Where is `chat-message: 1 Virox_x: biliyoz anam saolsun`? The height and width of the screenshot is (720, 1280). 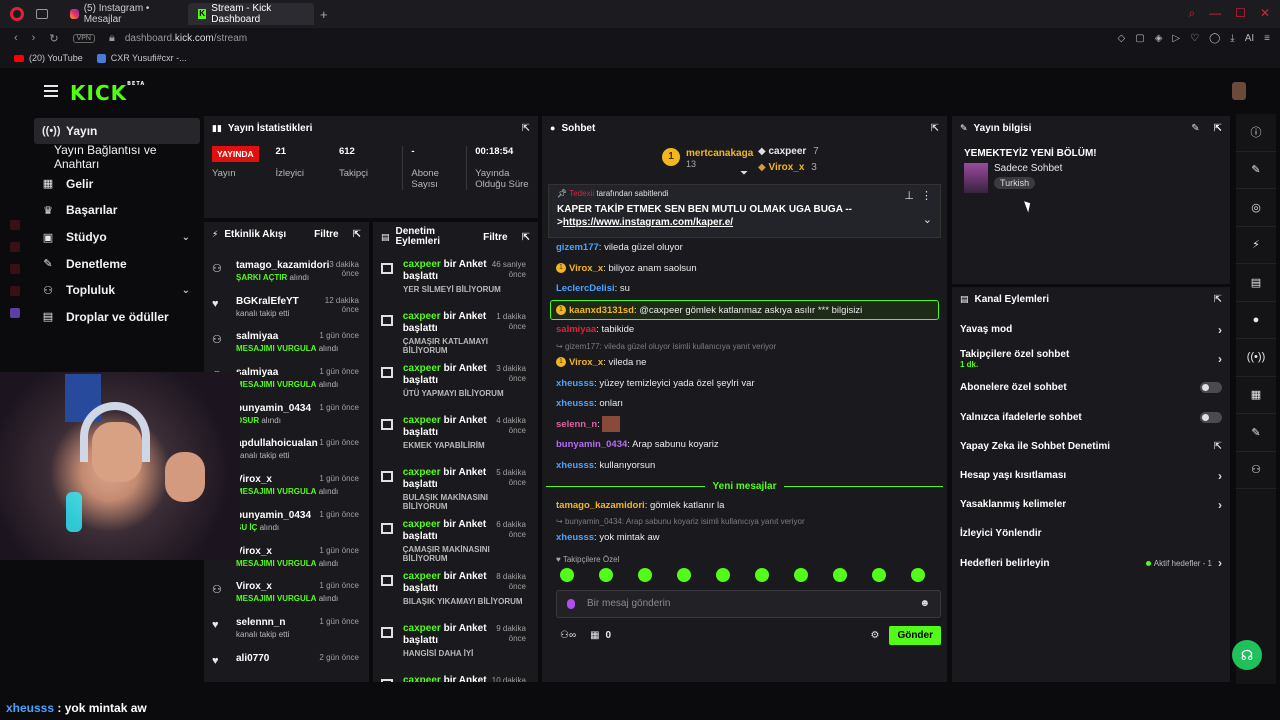
chat-message: 1 Virox_x: biliyoz anam saolsun is located at coordinates (747, 269).